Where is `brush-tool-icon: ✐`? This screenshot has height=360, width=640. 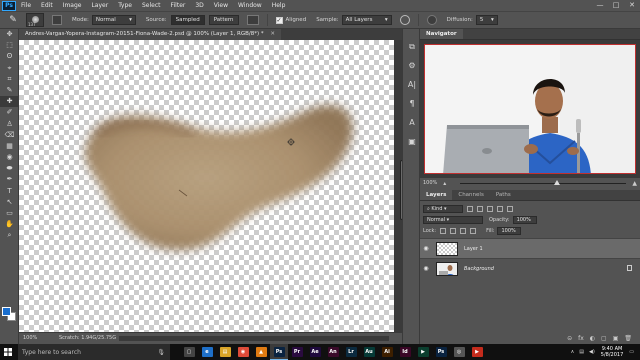
brush-tool-icon: ✐ is located at coordinates (9, 112).